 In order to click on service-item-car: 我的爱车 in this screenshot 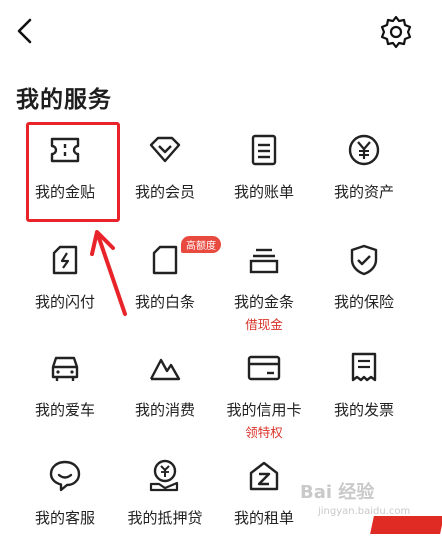, I will do `click(65, 394)`.